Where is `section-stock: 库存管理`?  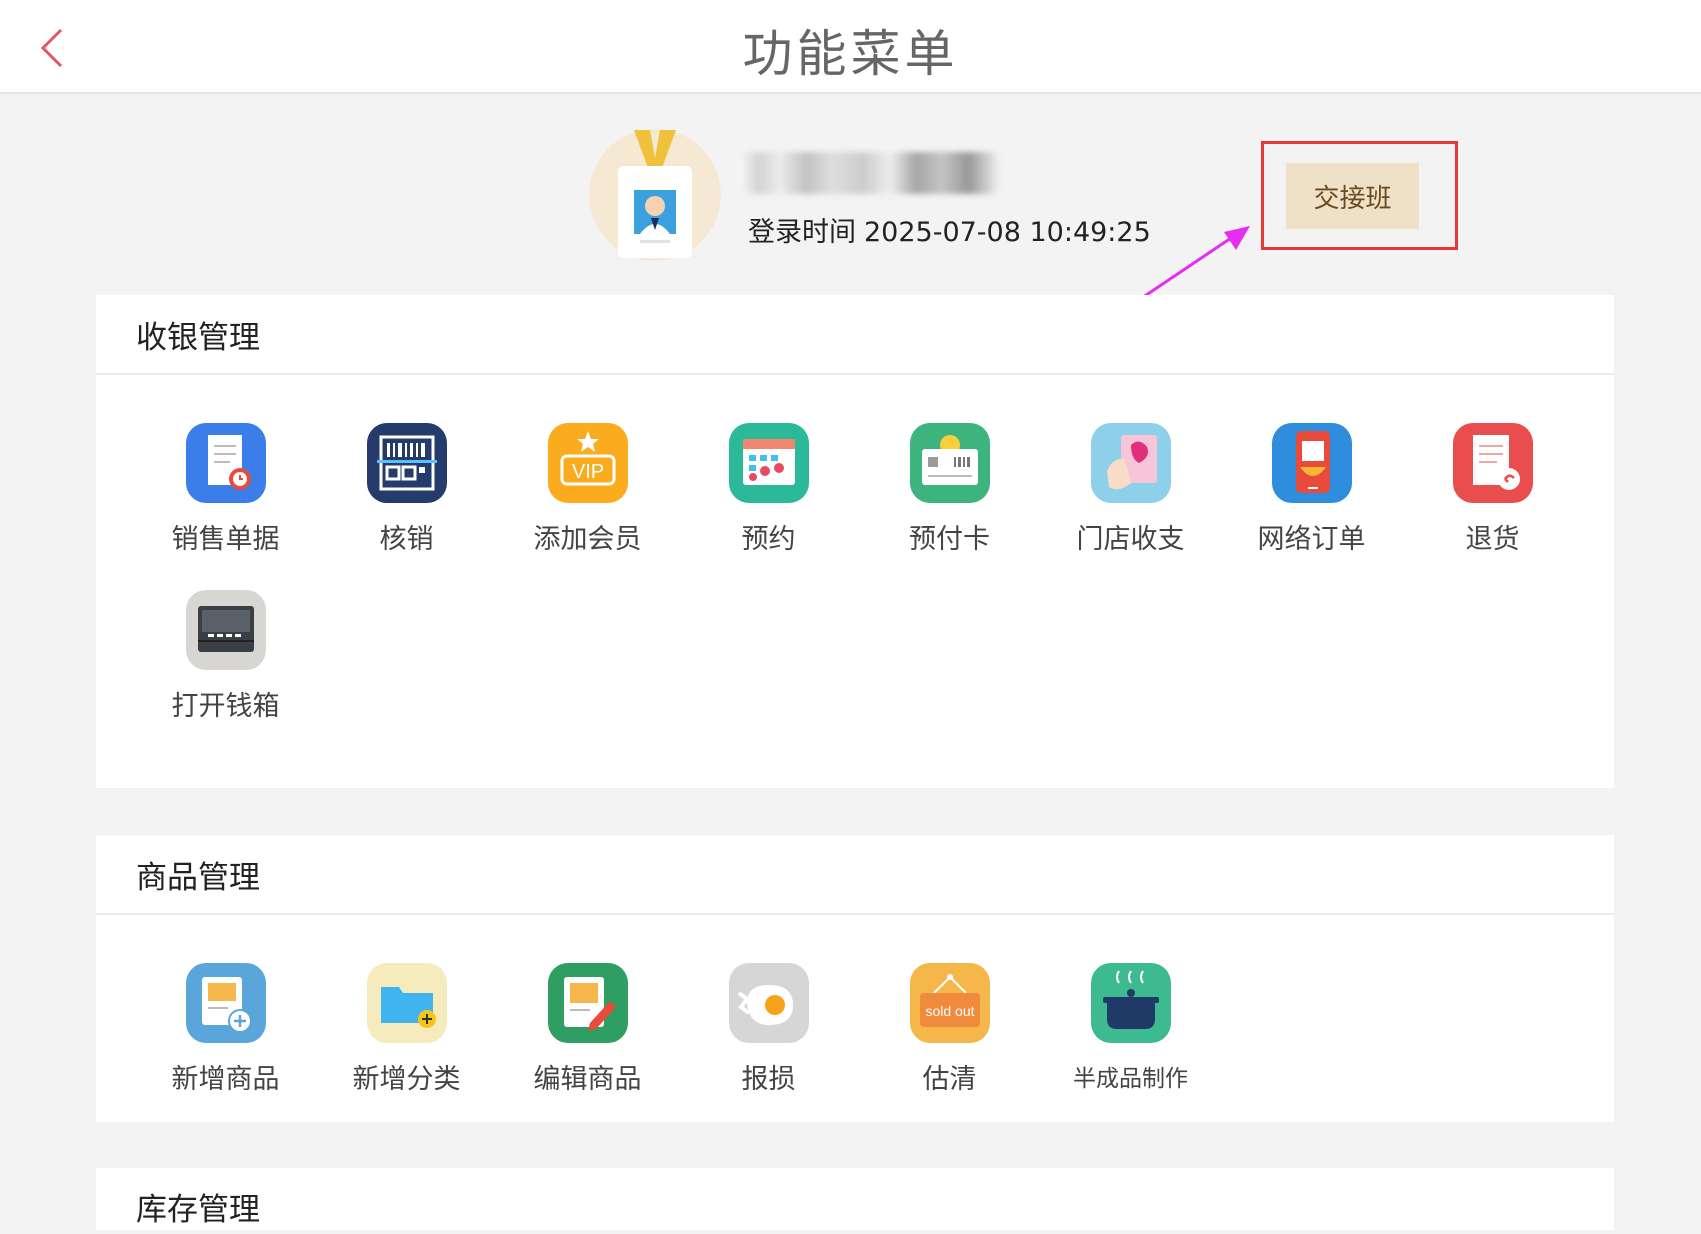 section-stock: 库存管理 is located at coordinates (855, 1199).